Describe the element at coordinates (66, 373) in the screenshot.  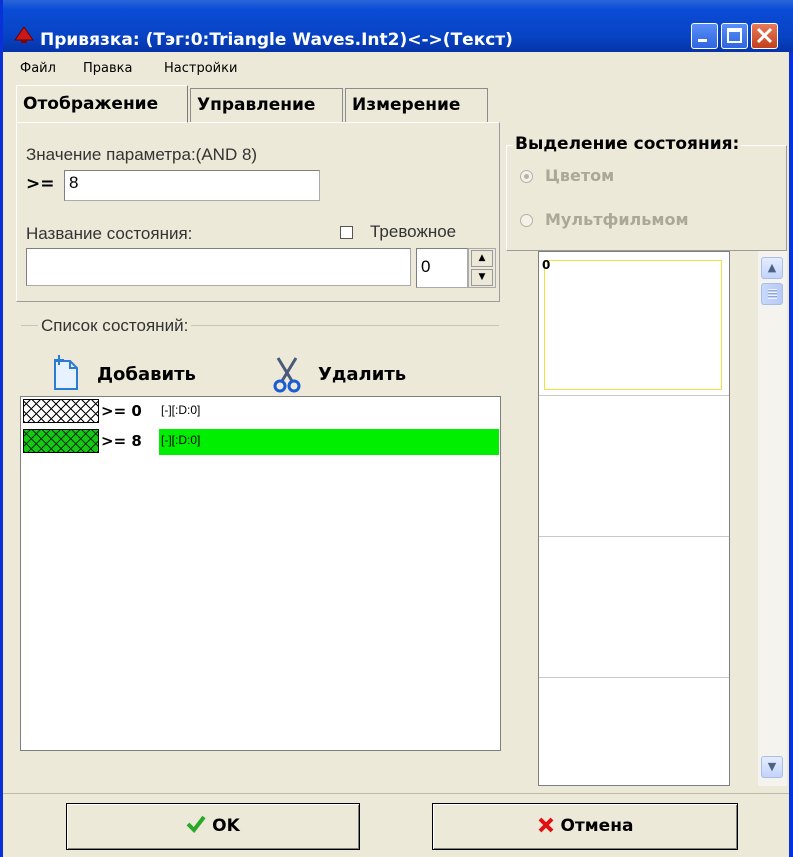
I see `new-document-icon` at that location.